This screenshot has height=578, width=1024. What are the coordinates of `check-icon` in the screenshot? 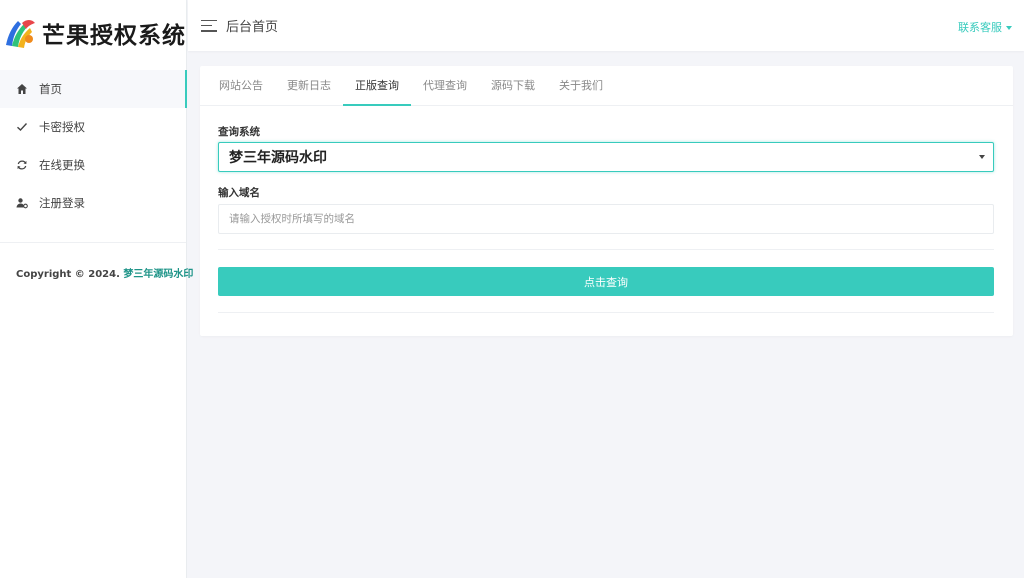 It's located at (22, 127).